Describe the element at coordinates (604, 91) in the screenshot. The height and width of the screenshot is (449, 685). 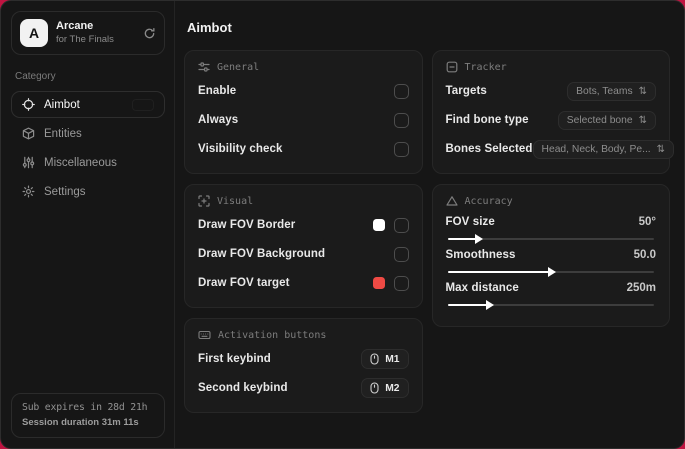
I see `targets-value: Bots, Teams` at that location.